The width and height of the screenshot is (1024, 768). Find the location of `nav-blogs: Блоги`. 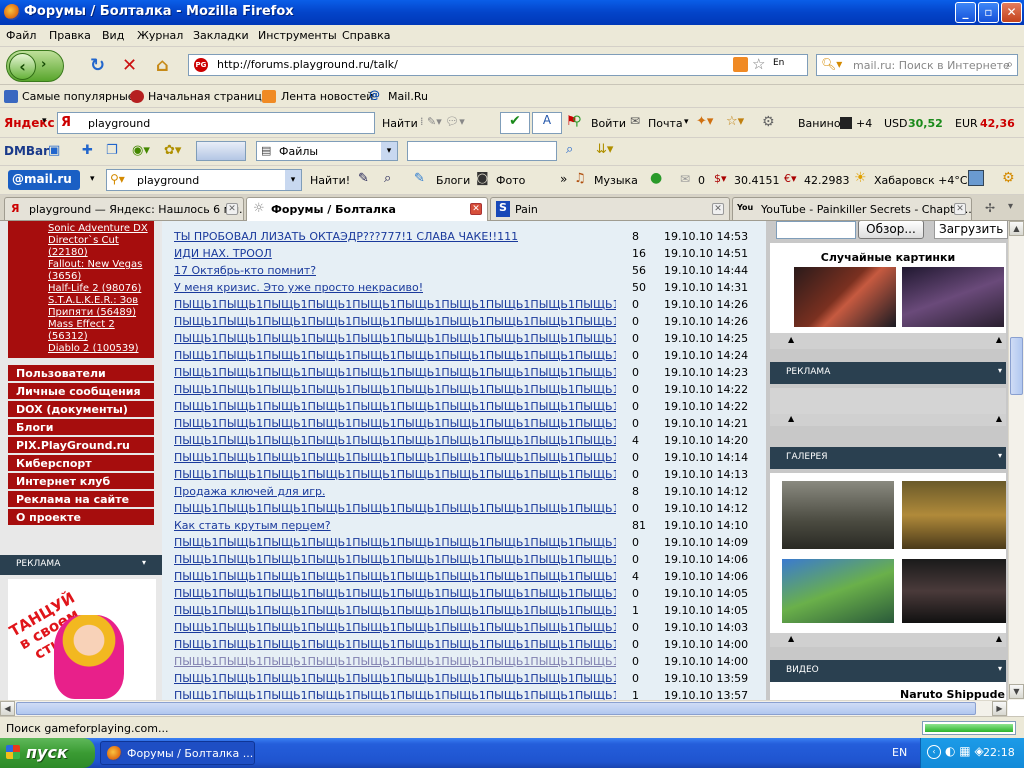

nav-blogs: Блоги is located at coordinates (81, 427).